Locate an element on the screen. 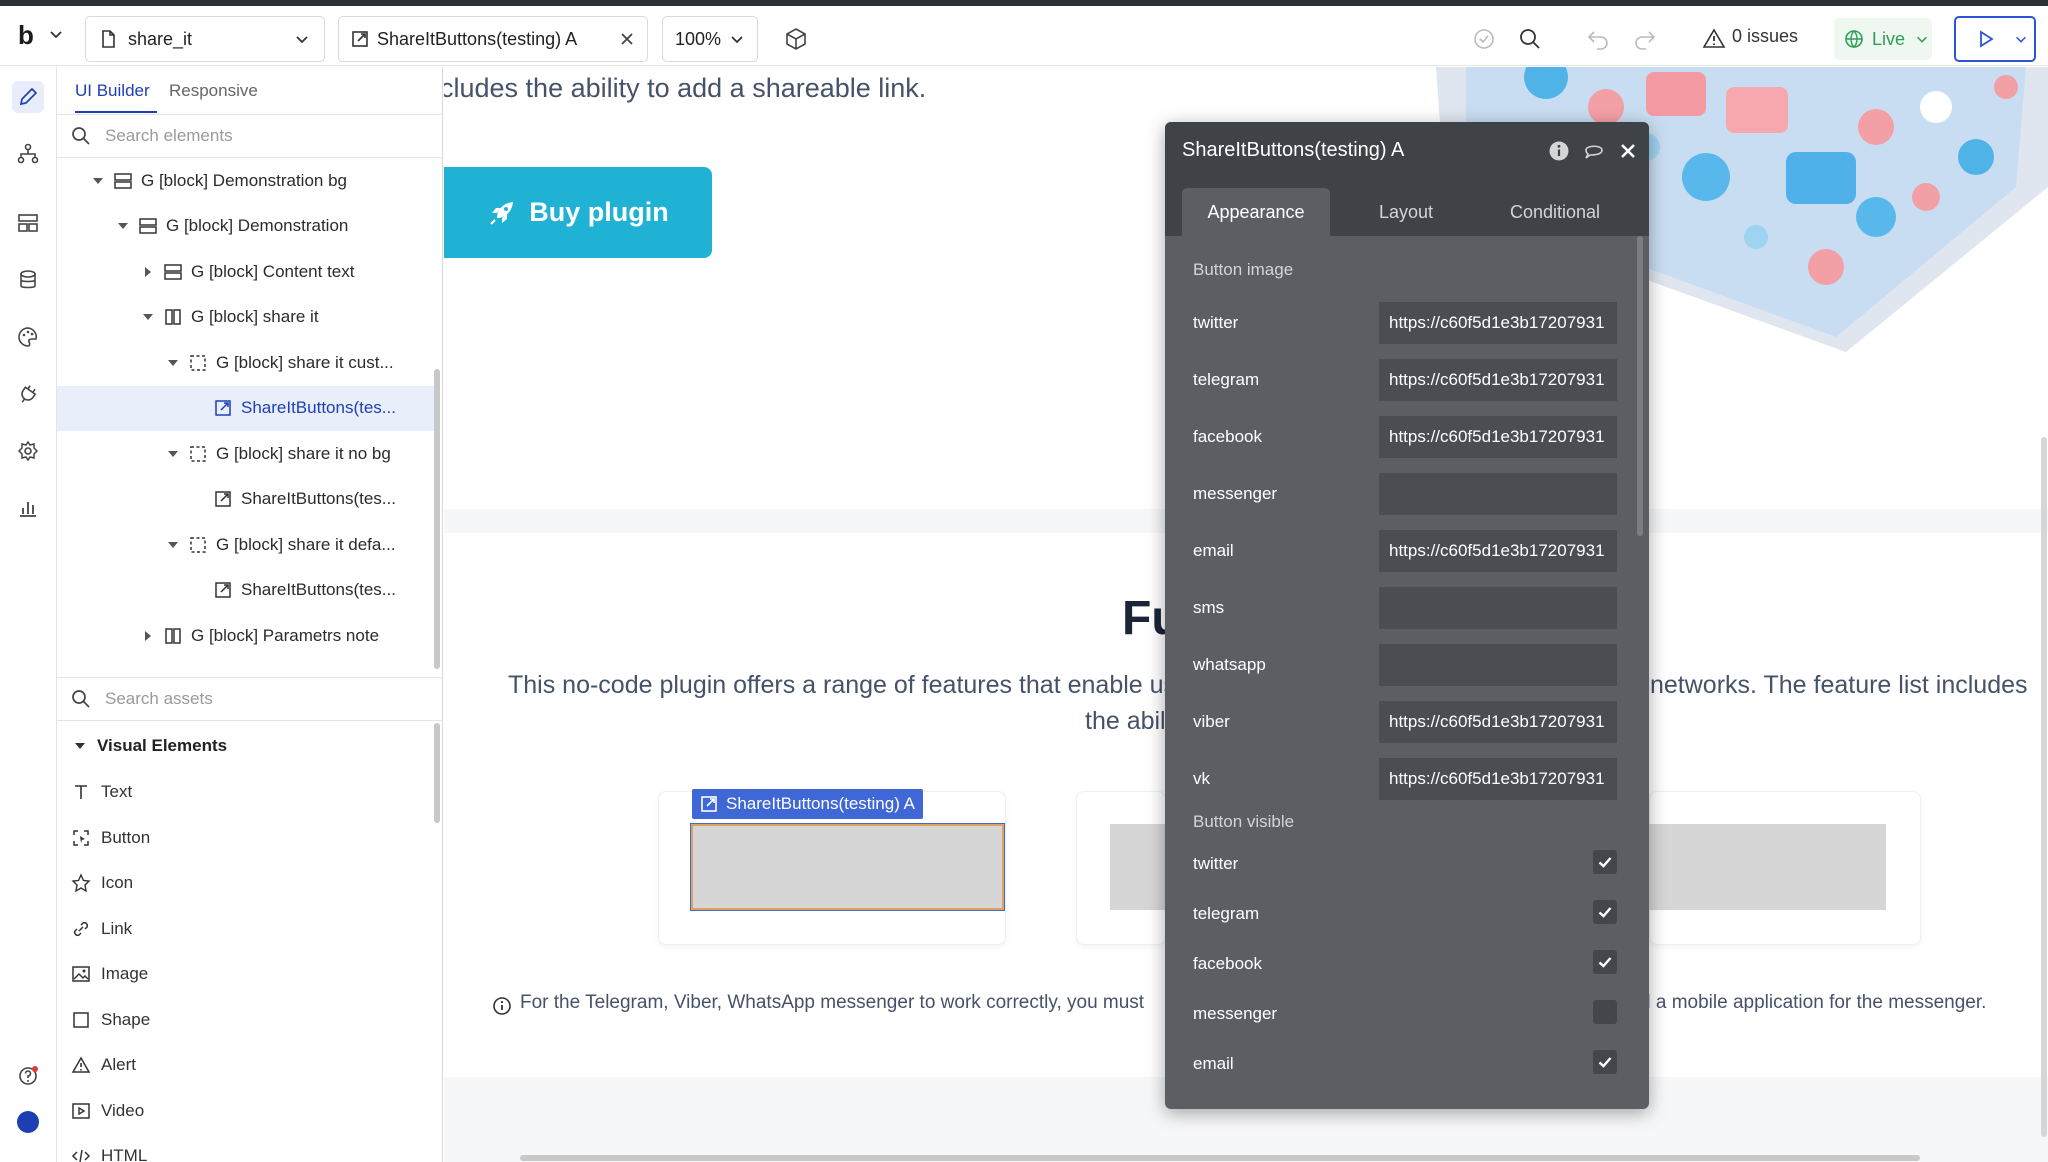  palette-icon is located at coordinates (28, 337).